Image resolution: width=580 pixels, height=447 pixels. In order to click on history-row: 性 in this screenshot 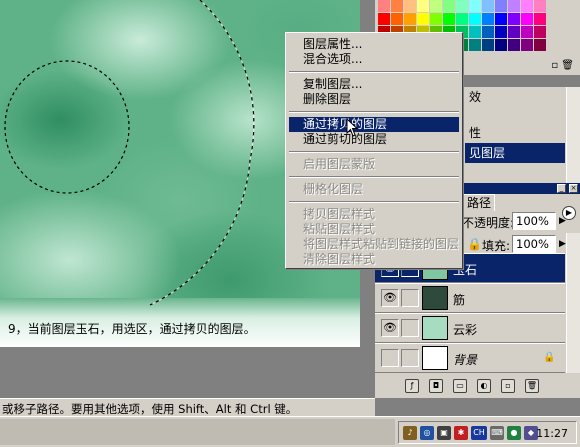, I will do `click(515, 133)`.